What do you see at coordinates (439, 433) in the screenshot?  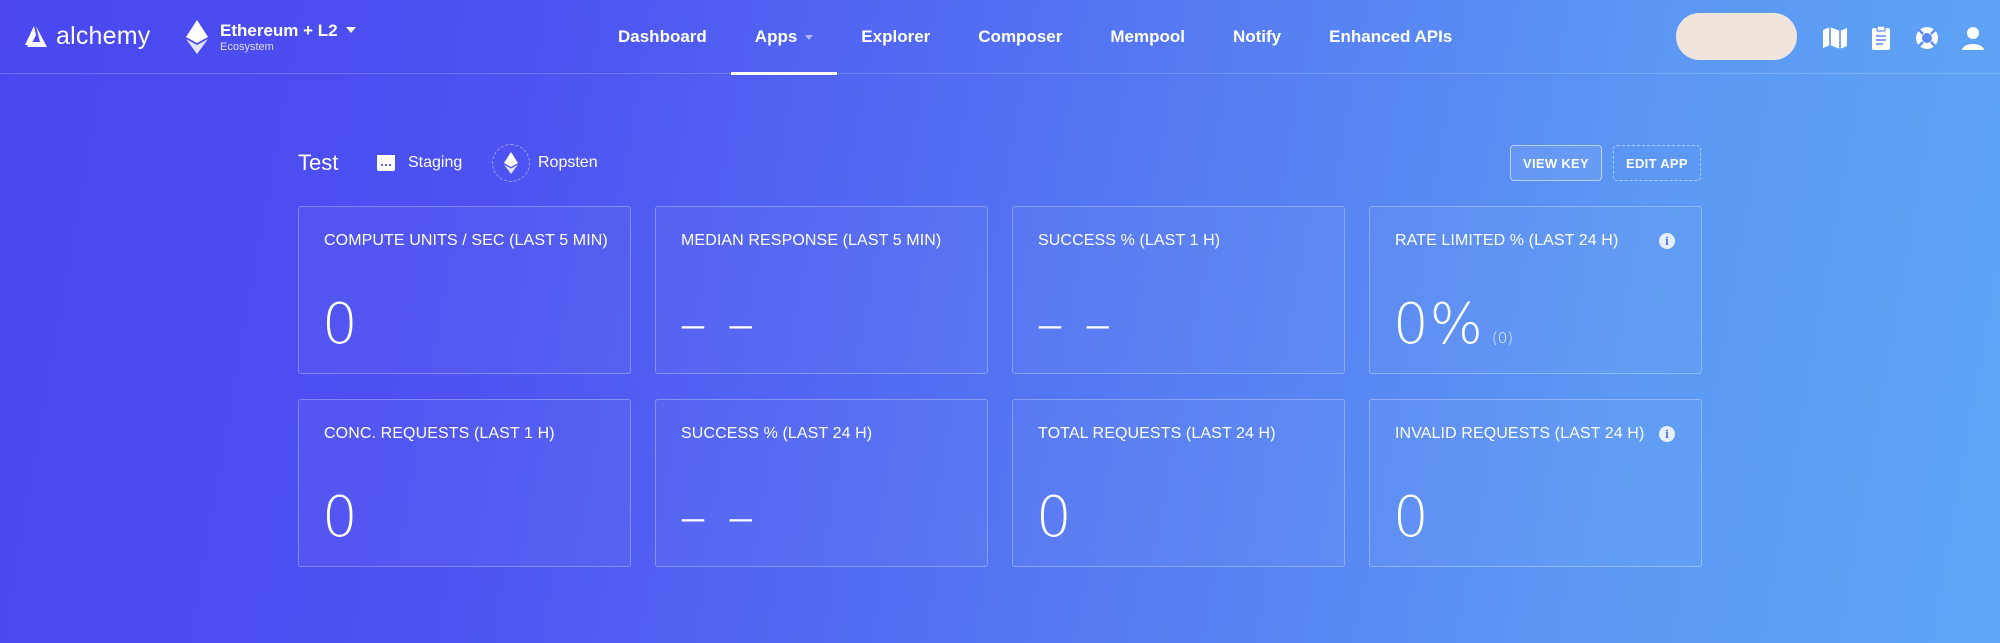 I see `stat-label: CONC. REQUESTS (LAST 1 H)` at bounding box center [439, 433].